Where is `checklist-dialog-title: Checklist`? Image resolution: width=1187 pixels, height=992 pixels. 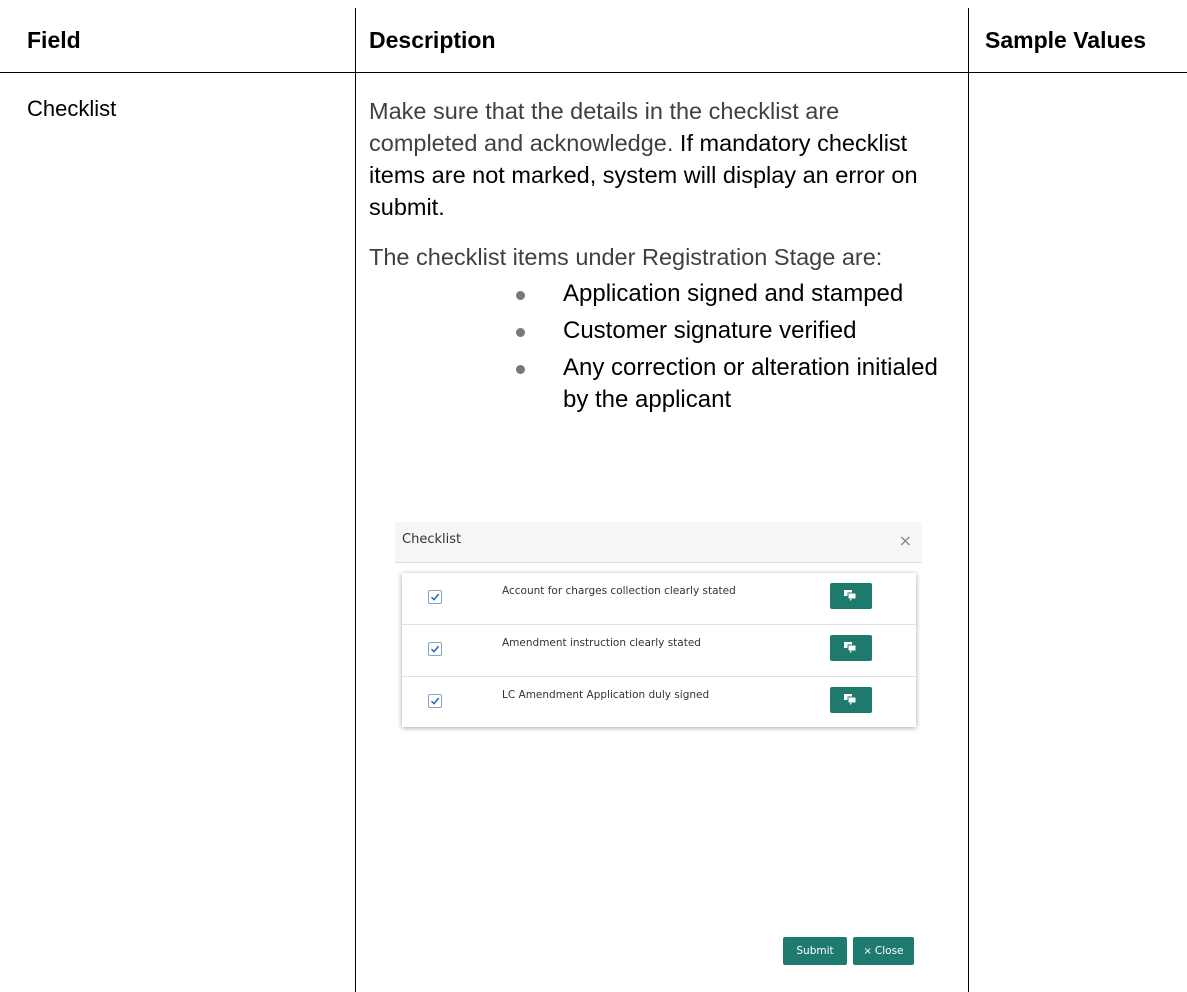
checklist-dialog-title: Checklist is located at coordinates (432, 539).